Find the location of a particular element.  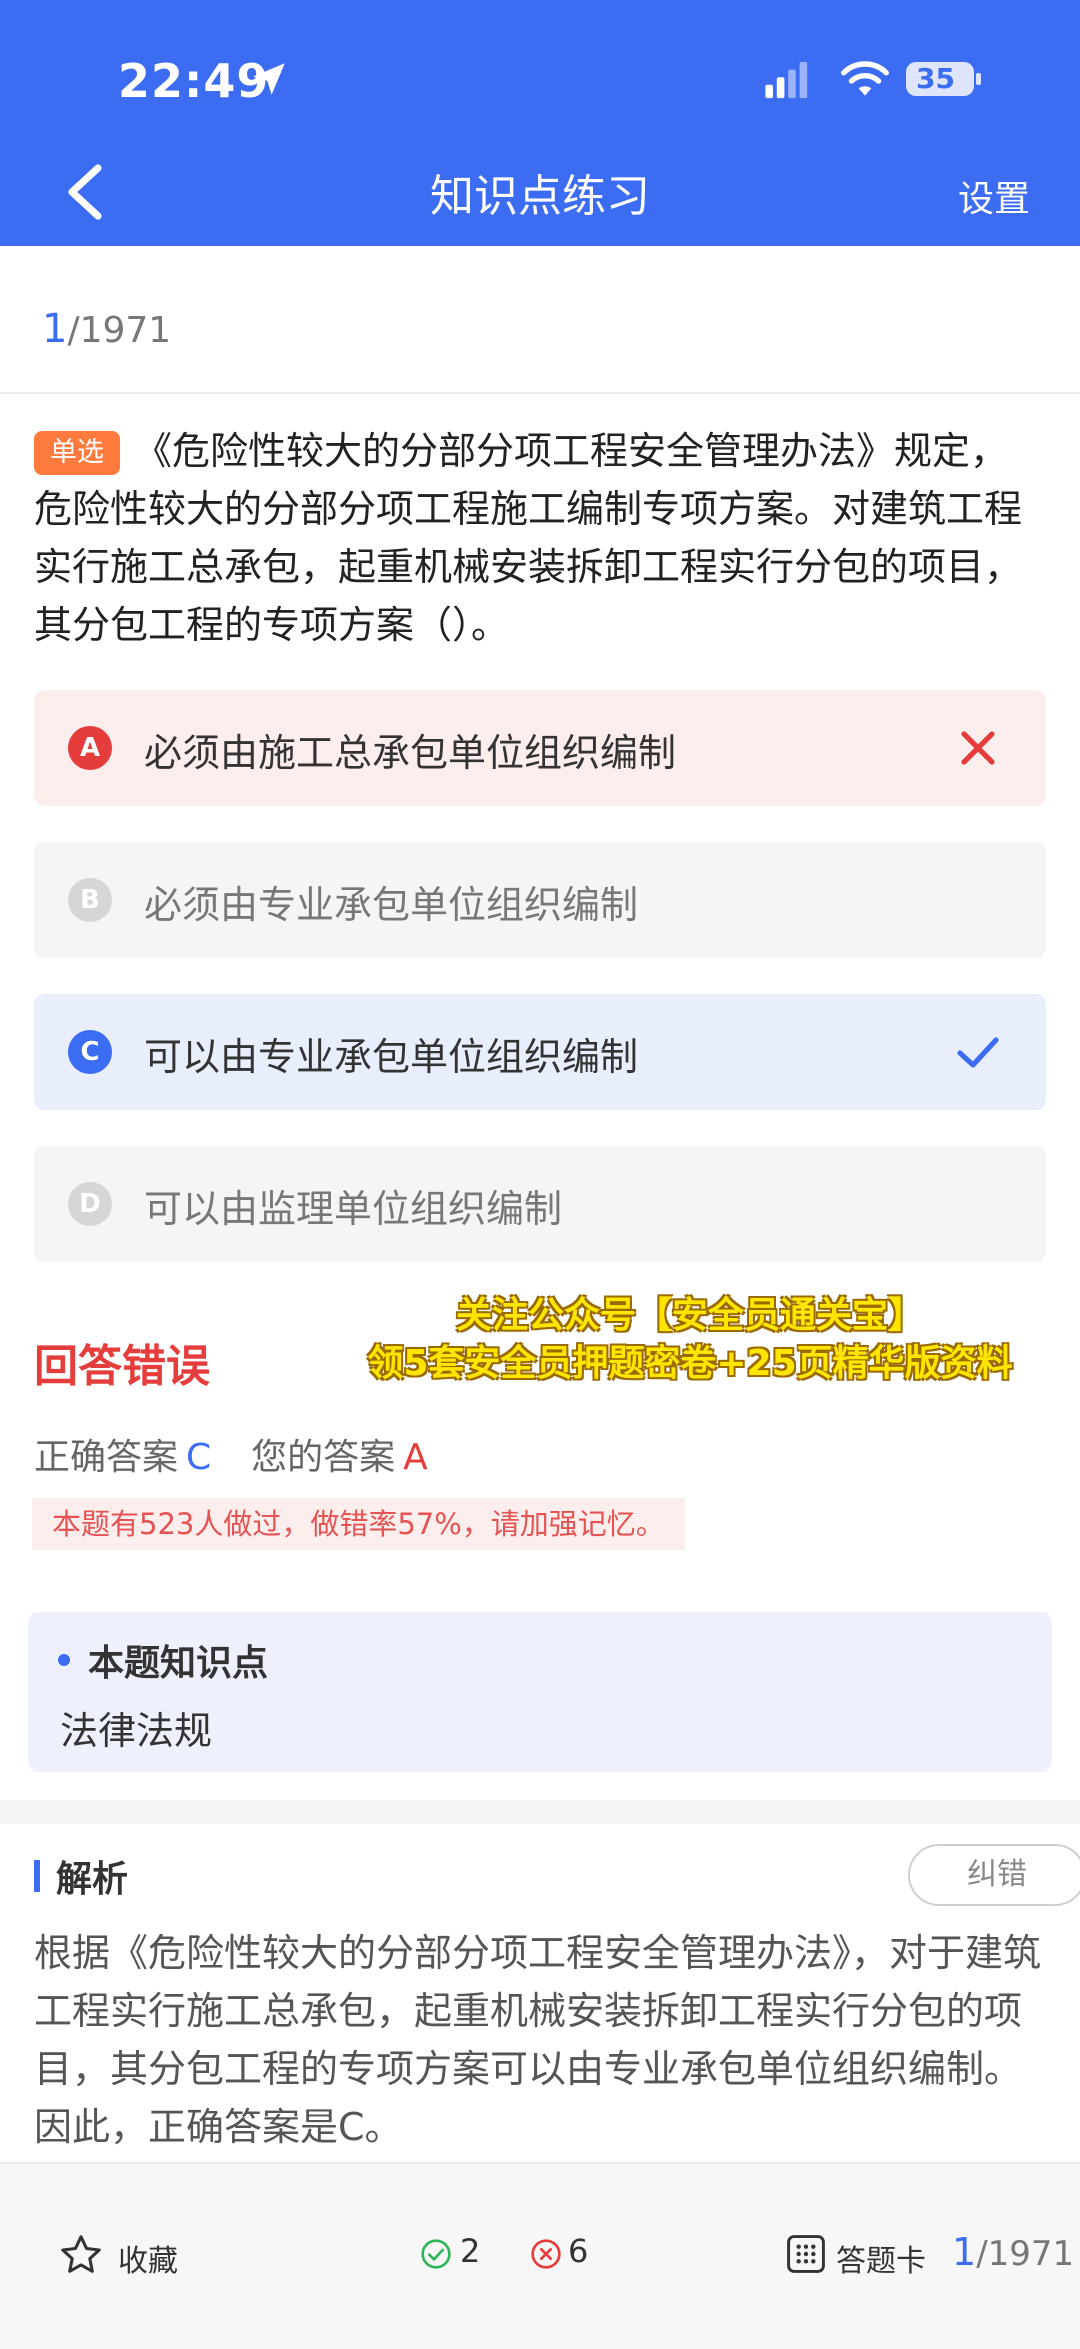

location-arrow-icon is located at coordinates (269, 79).